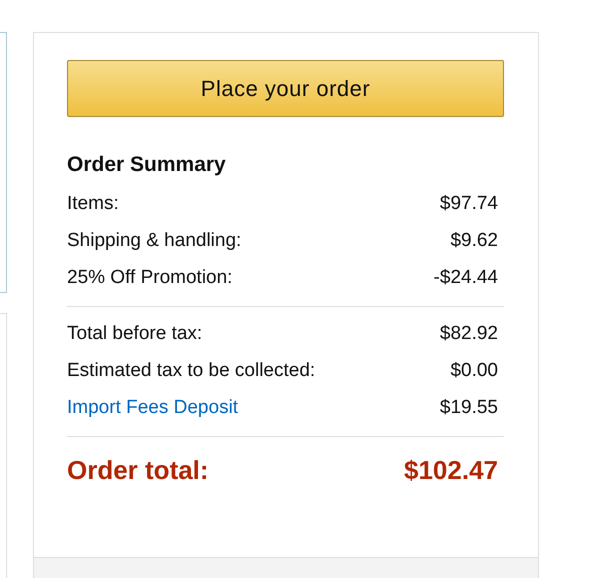 The image size is (600, 578). What do you see at coordinates (466, 278) in the screenshot?
I see `line-amount: -$24.44` at bounding box center [466, 278].